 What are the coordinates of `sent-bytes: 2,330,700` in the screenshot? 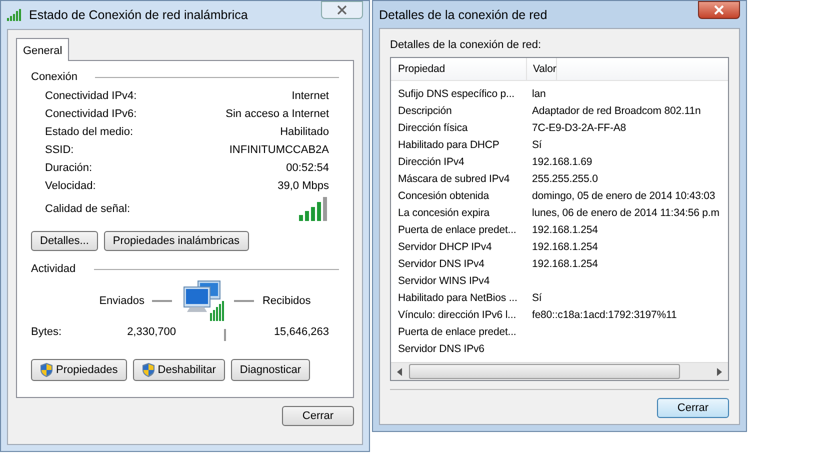 It's located at (151, 332).